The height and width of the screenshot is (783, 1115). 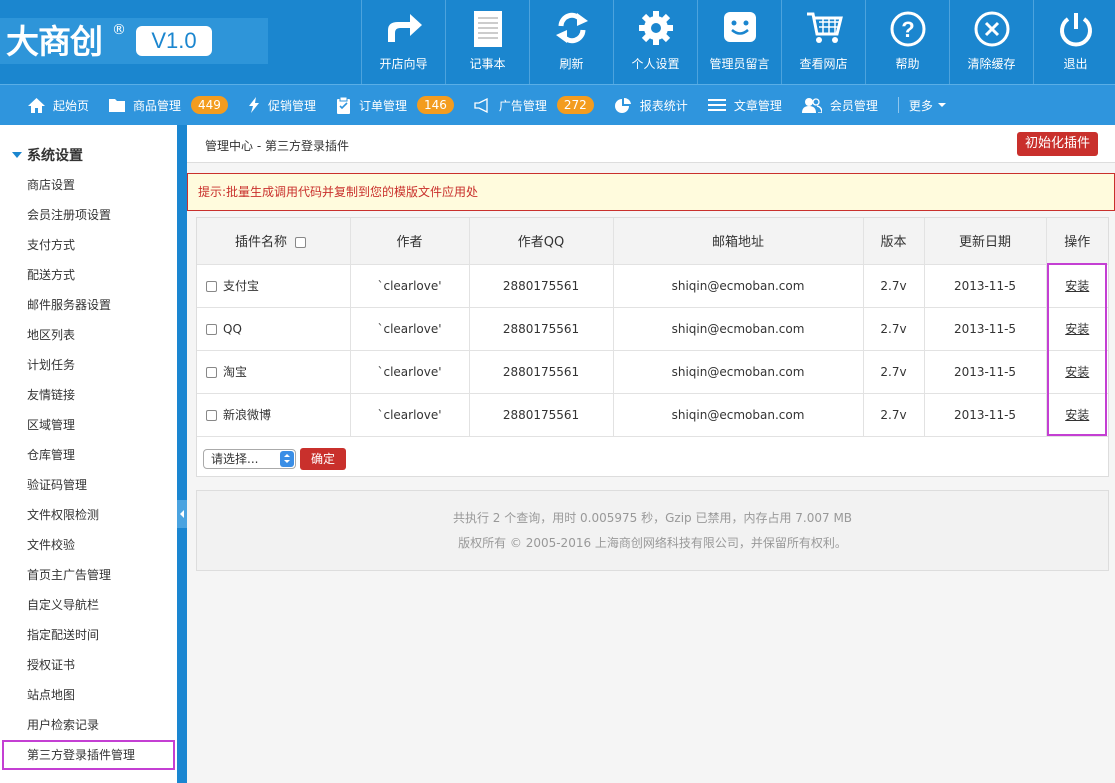 What do you see at coordinates (571, 42) in the screenshot?
I see `toolbar-refresh: 刷新` at bounding box center [571, 42].